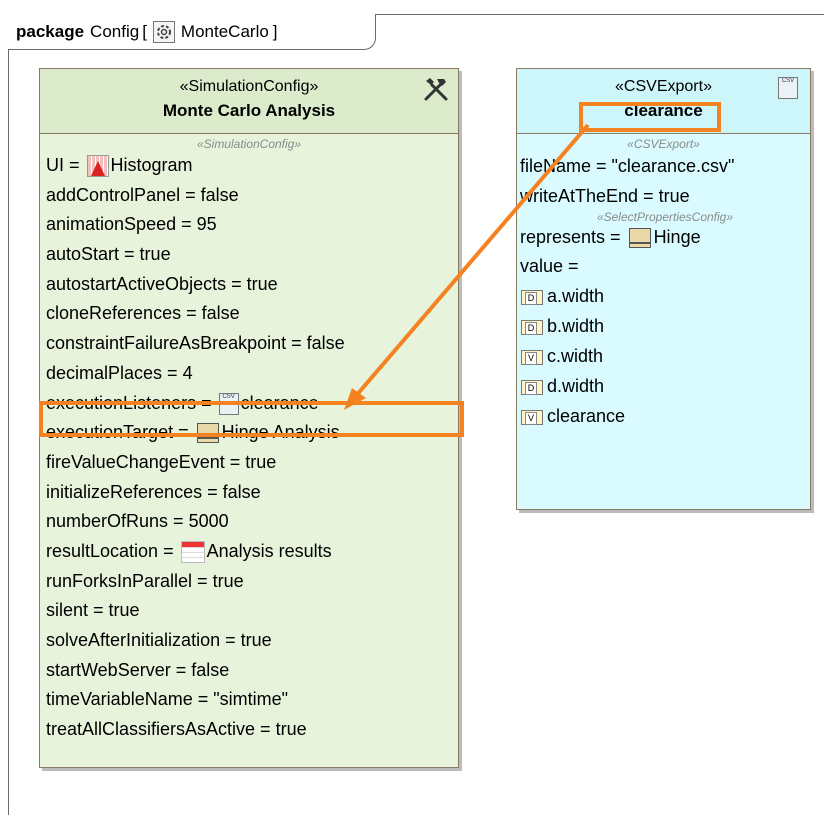  I want to click on property-row: autoStart = true, so click(252, 255).